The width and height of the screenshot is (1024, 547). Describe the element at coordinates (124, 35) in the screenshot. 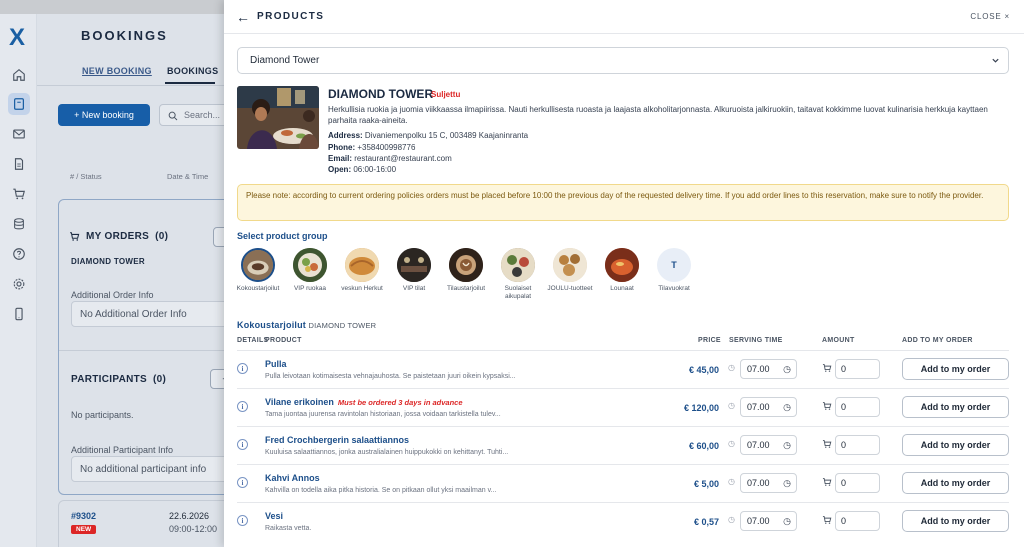

I see `page-title: BOOKINGS` at that location.